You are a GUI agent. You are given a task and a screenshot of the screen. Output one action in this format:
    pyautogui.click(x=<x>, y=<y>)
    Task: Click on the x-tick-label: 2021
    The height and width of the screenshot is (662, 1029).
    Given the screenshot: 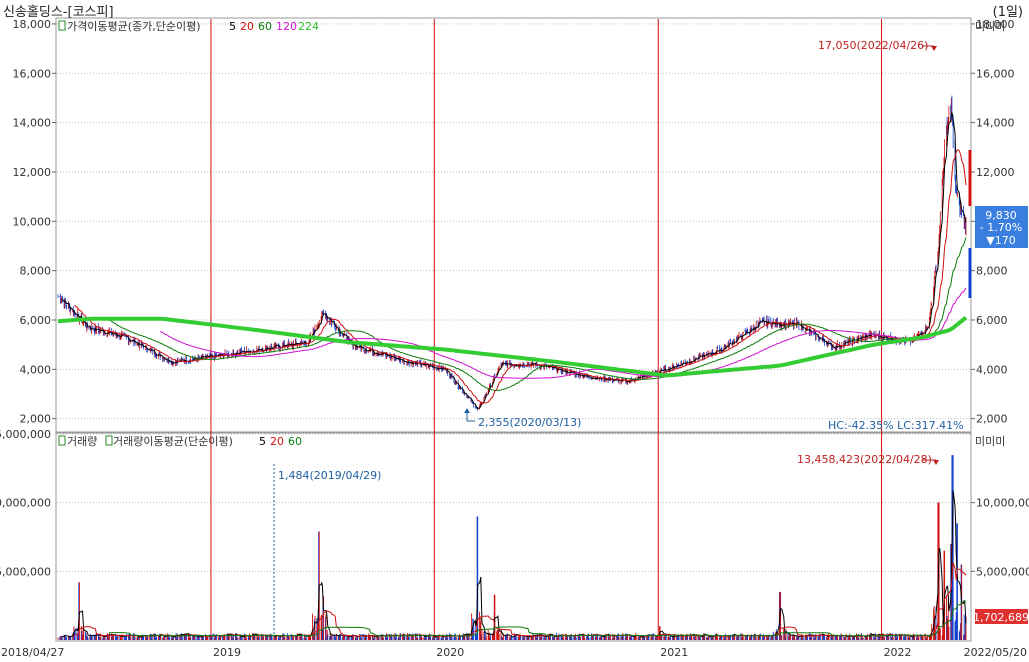 What is the action you would take?
    pyautogui.click(x=674, y=652)
    